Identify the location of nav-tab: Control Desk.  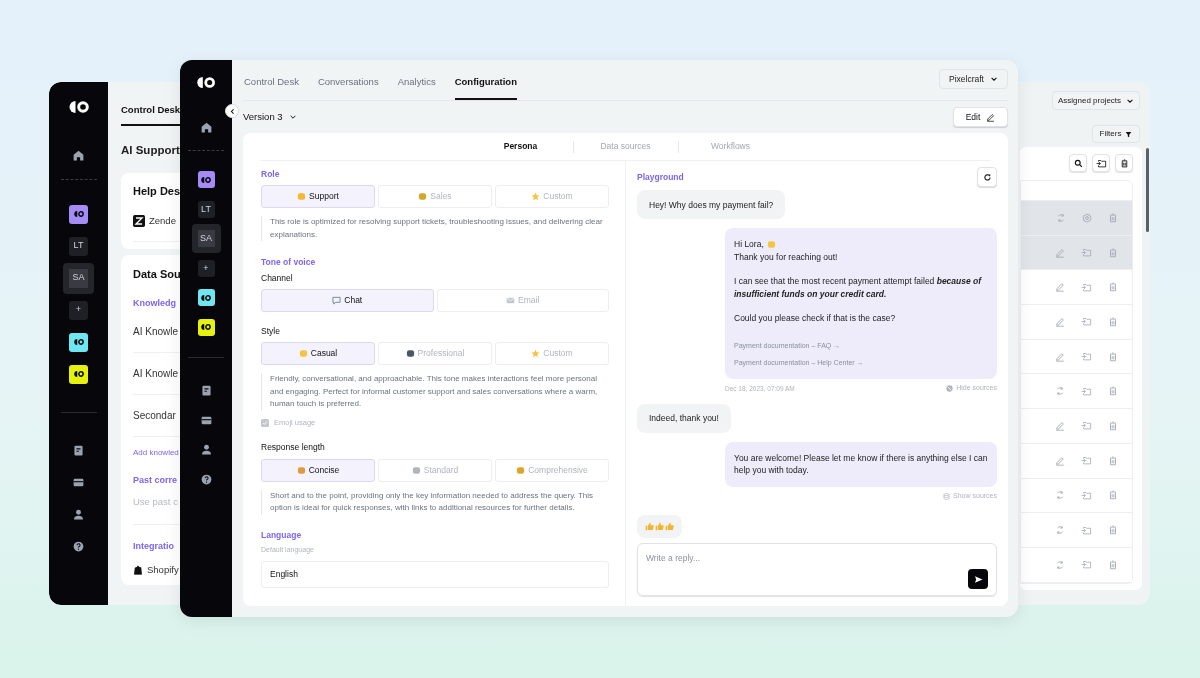
(271, 85).